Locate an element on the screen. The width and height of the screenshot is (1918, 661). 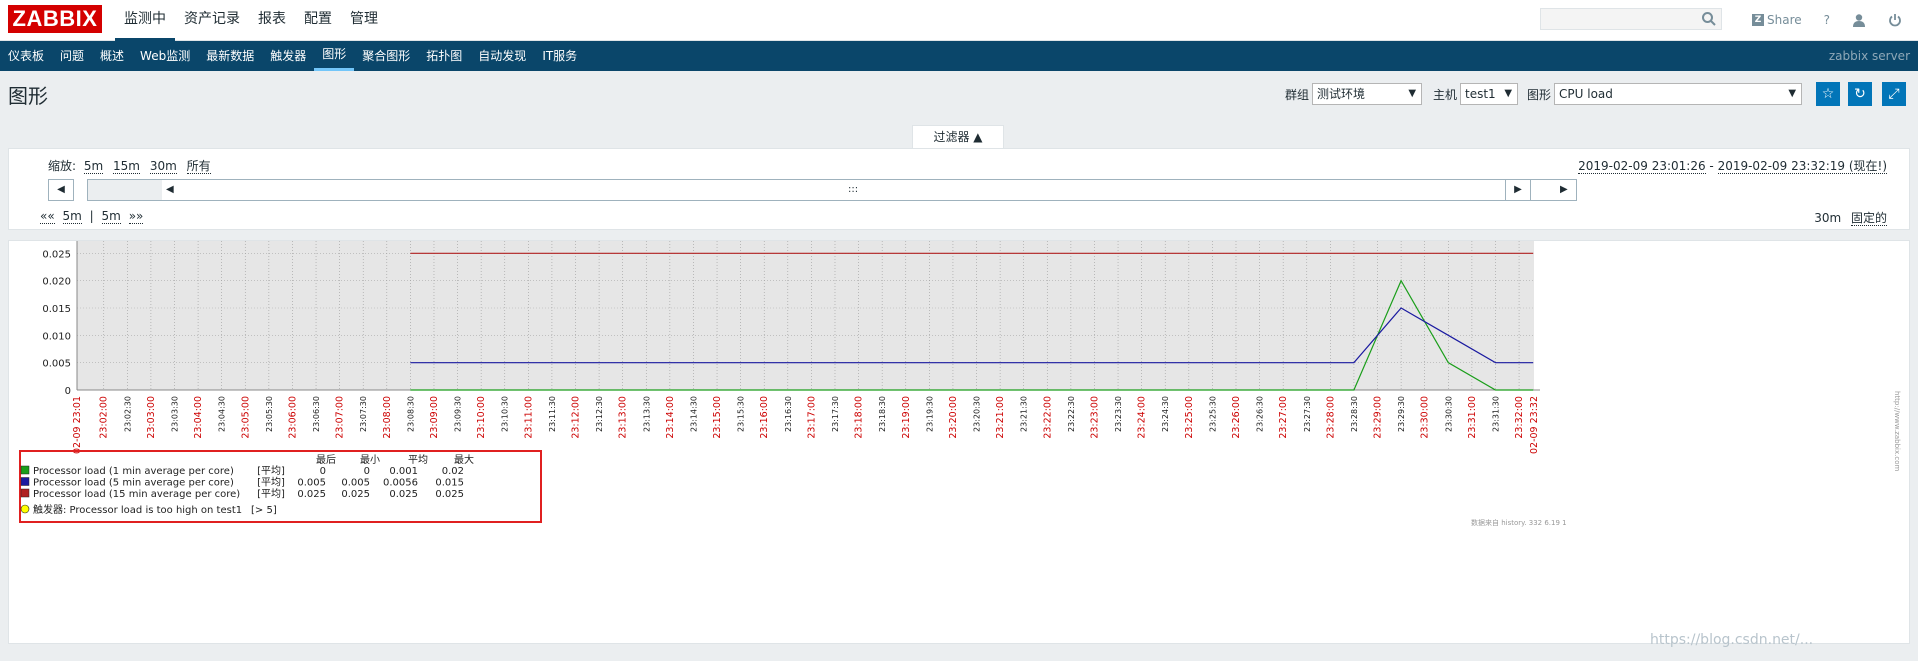
zoom-all: 所有 is located at coordinates (198, 166).